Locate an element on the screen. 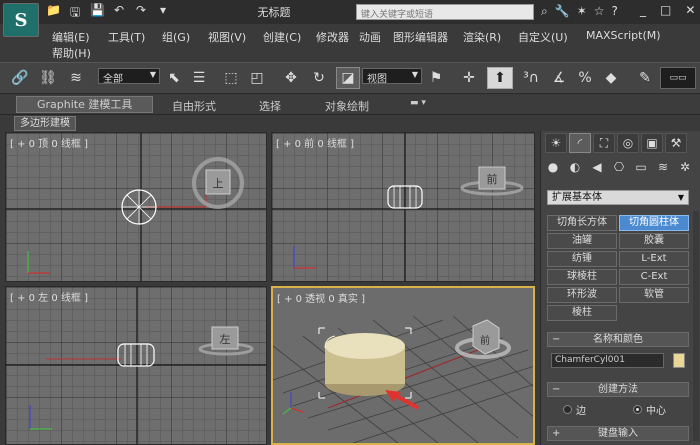 The image size is (700, 445). chamfer-cyl-button: 切角圆柱体 is located at coordinates (654, 223).